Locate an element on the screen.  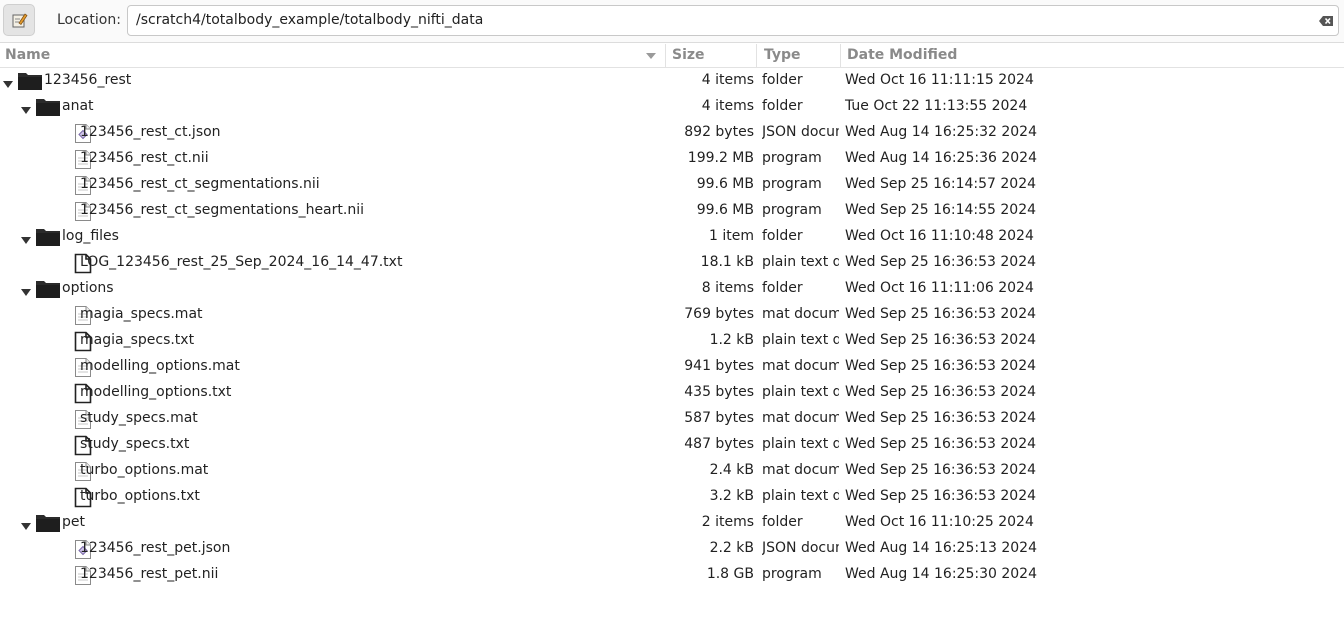
file-name: 123456_rest_ct.nii is located at coordinates (144, 158).